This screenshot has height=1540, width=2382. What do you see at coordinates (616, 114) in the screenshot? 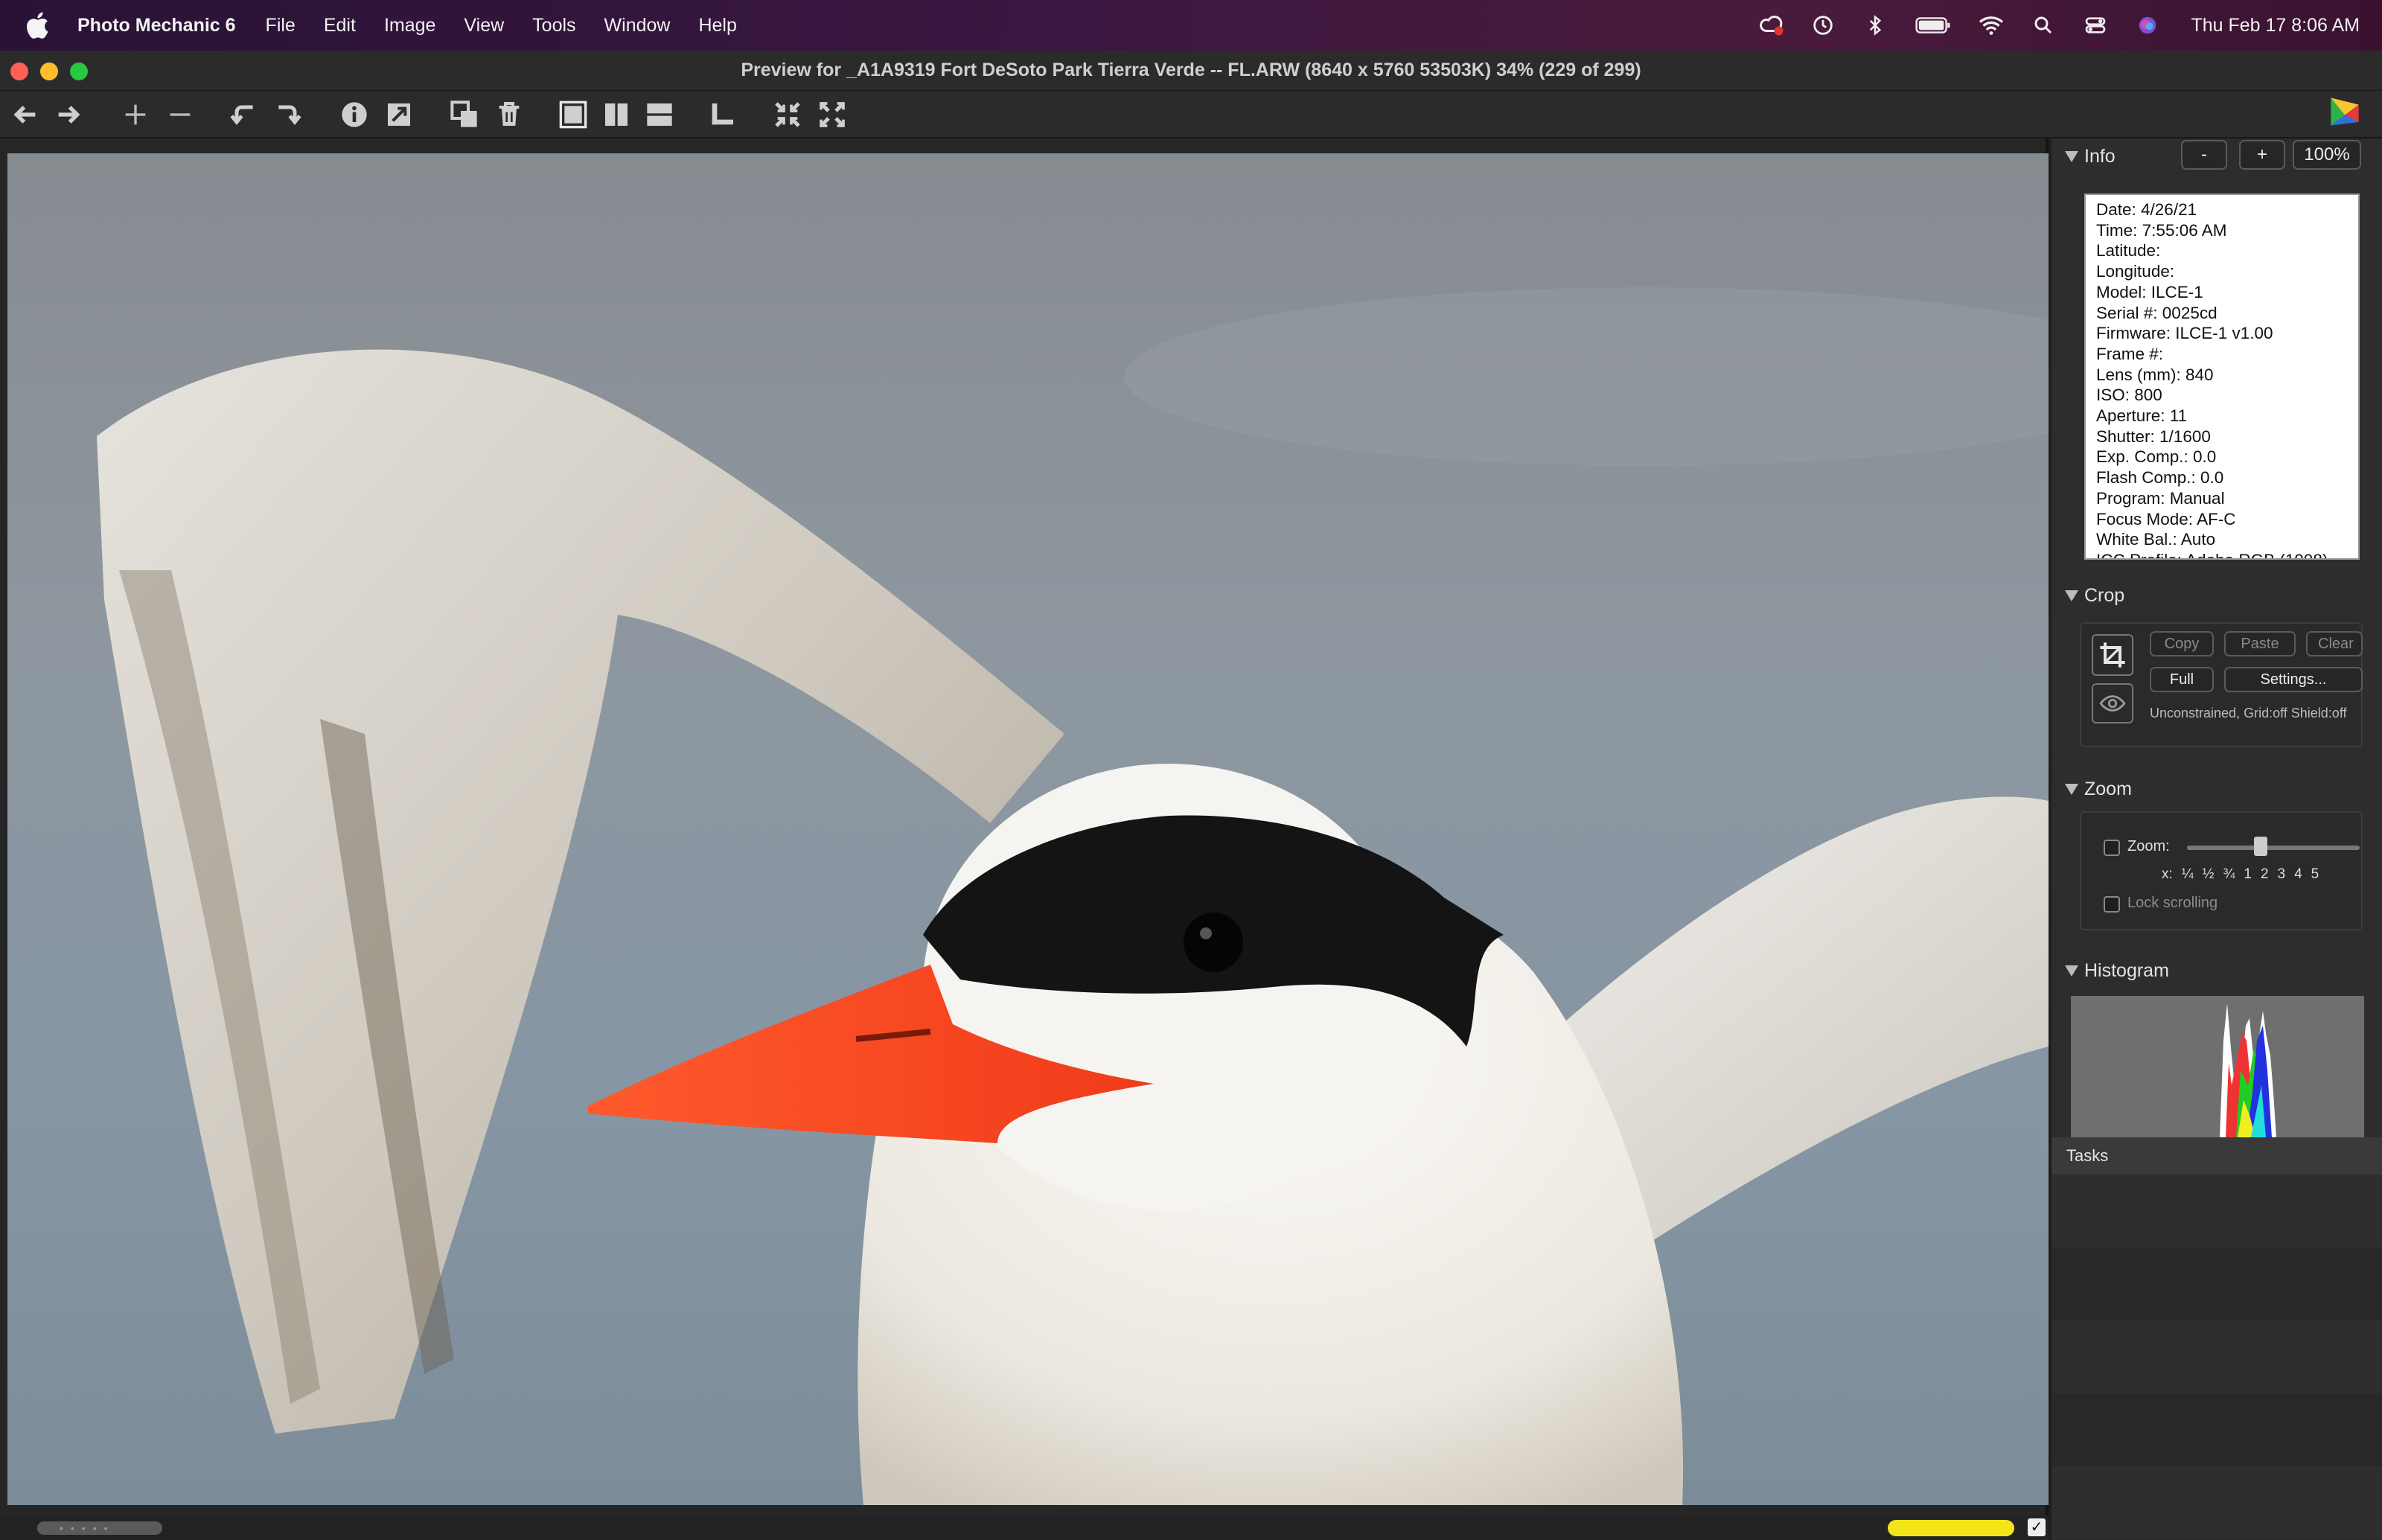
I see `side-by-side-view-icon` at bounding box center [616, 114].